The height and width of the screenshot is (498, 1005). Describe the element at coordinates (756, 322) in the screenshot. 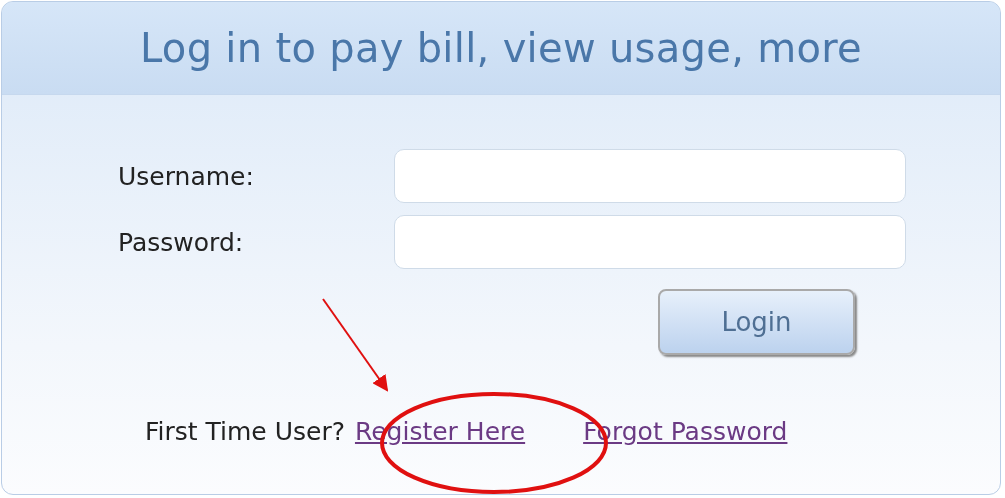

I see `login-button: Login` at that location.